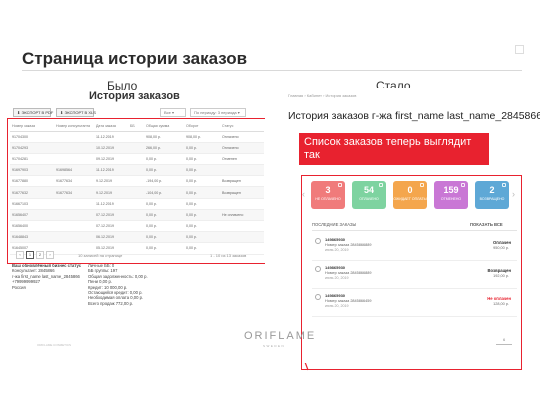 The height and width of the screenshot is (405, 540). What do you see at coordinates (135, 58) in the screenshot?
I see `slide-title: Страница истории заказов` at bounding box center [135, 58].